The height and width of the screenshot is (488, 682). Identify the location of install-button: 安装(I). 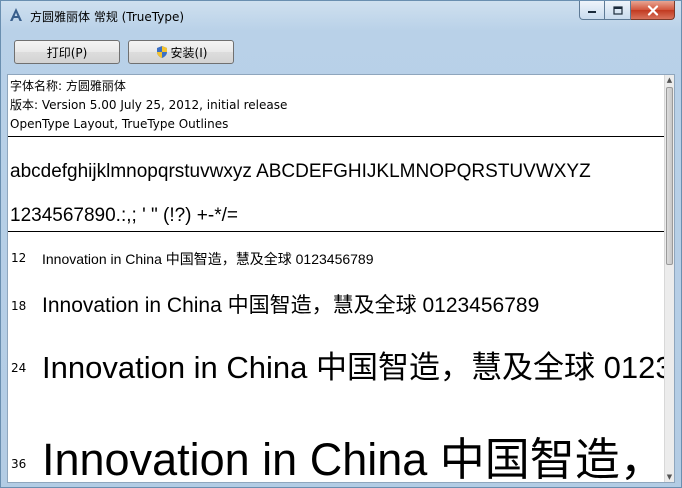
(181, 52).